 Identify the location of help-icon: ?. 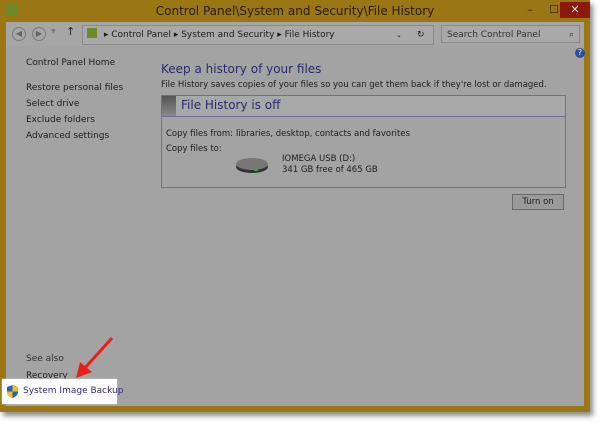
(580, 53).